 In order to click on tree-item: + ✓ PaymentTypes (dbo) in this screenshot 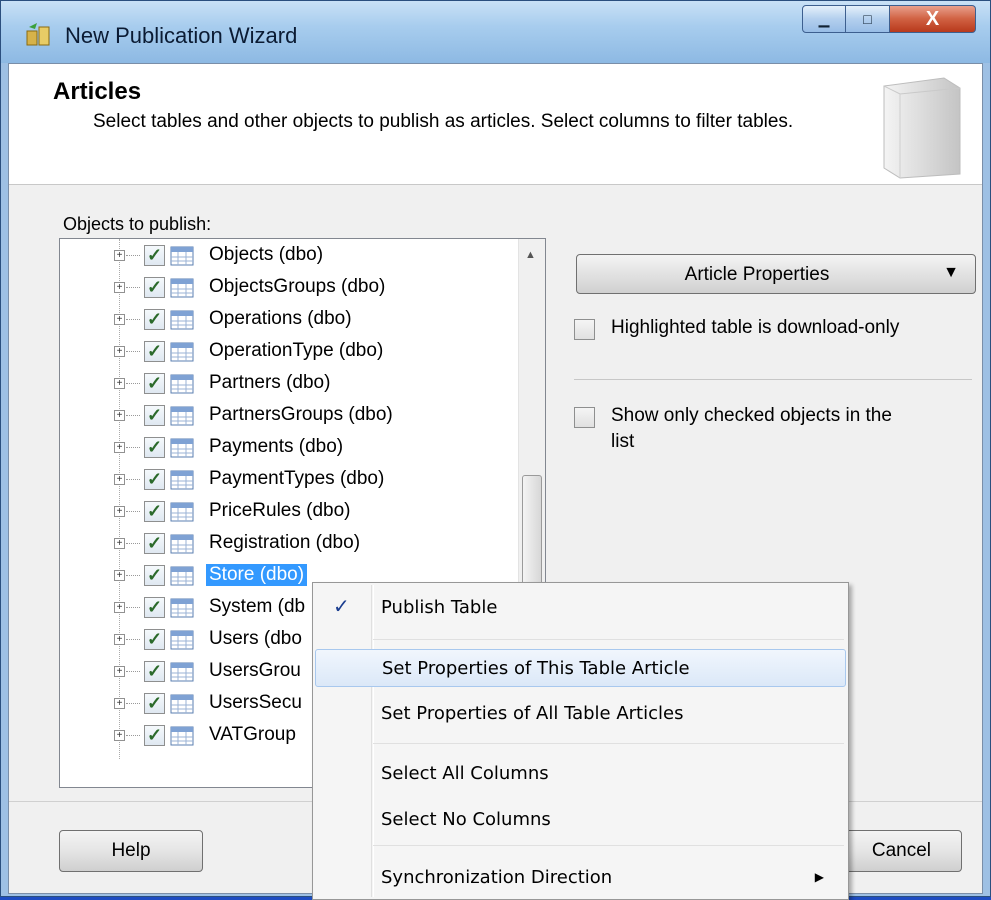, I will do `click(290, 480)`.